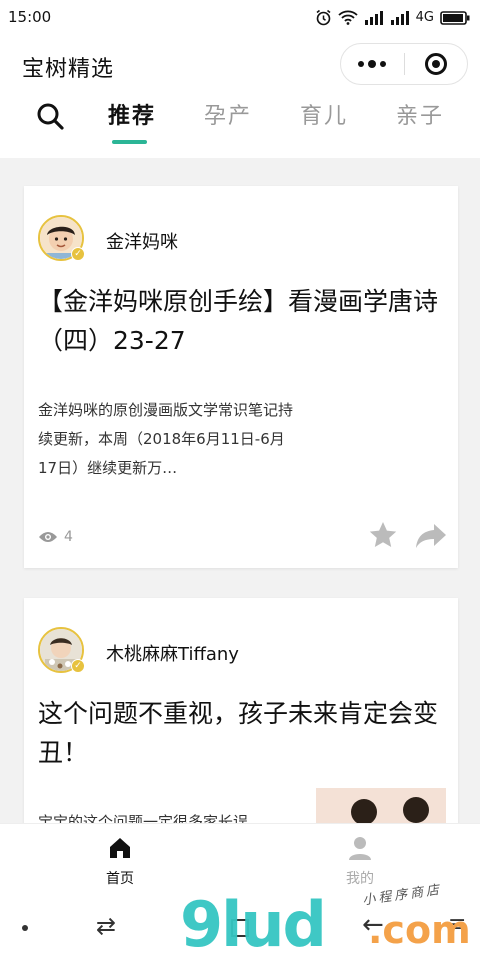  Describe the element at coordinates (242, 321) in the screenshot. I see `post-title: 【金洋妈咪原创手绘】看漫画学唐诗（四）23-27` at that location.